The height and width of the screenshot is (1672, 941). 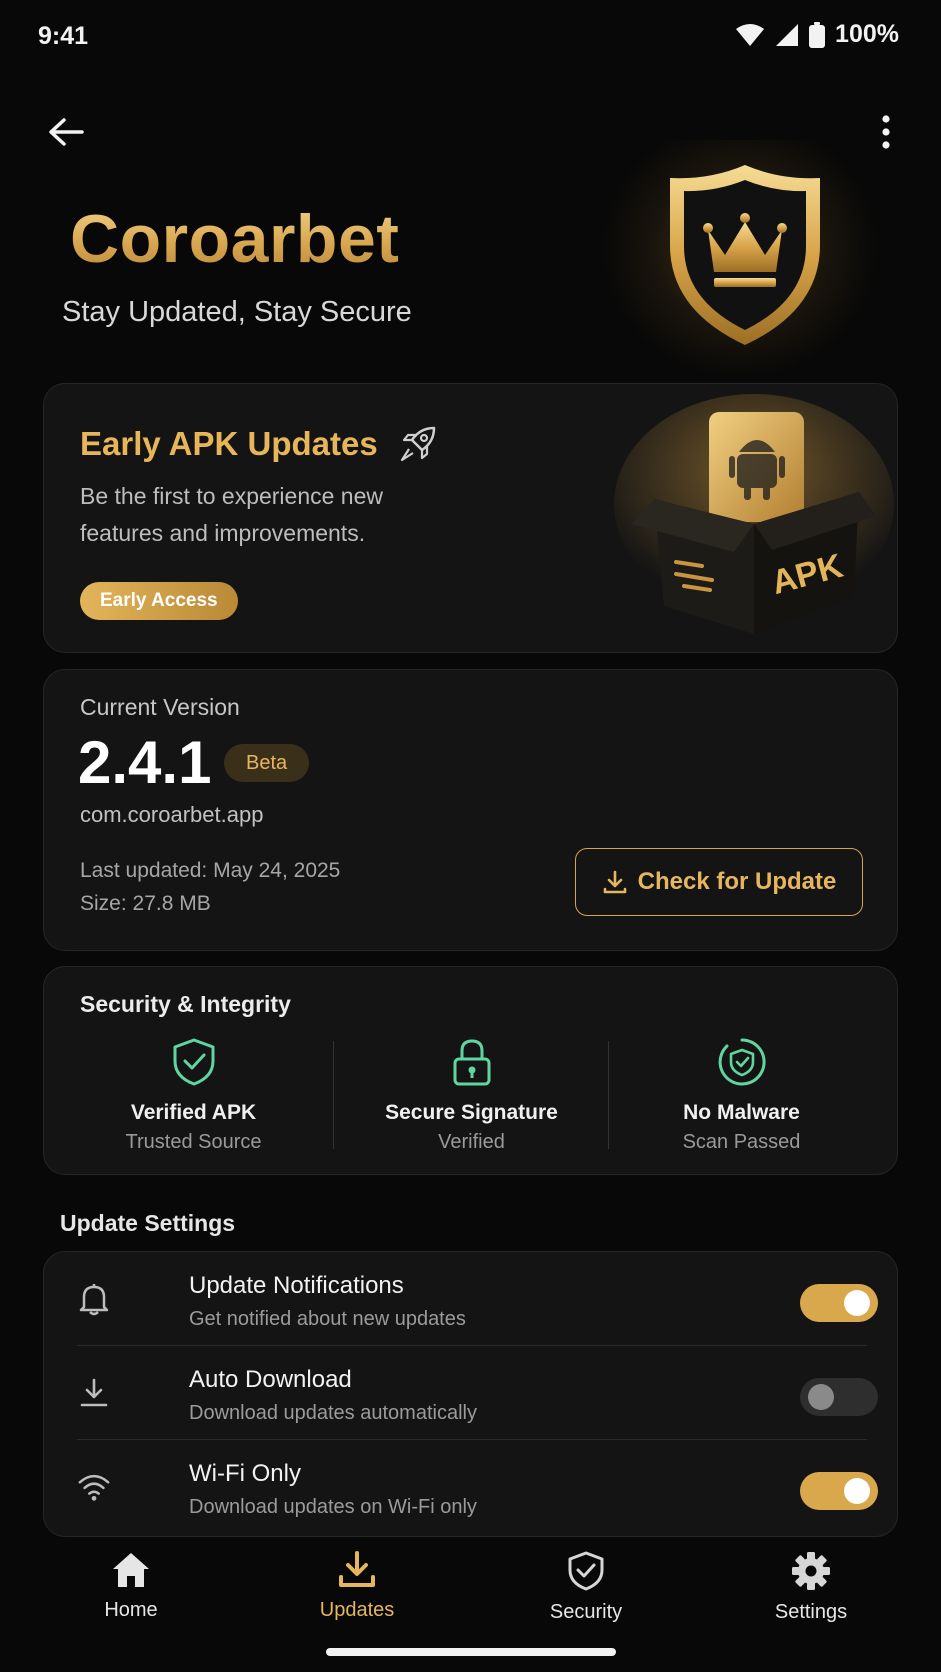 What do you see at coordinates (267, 763) in the screenshot?
I see `beta-badge: Beta` at bounding box center [267, 763].